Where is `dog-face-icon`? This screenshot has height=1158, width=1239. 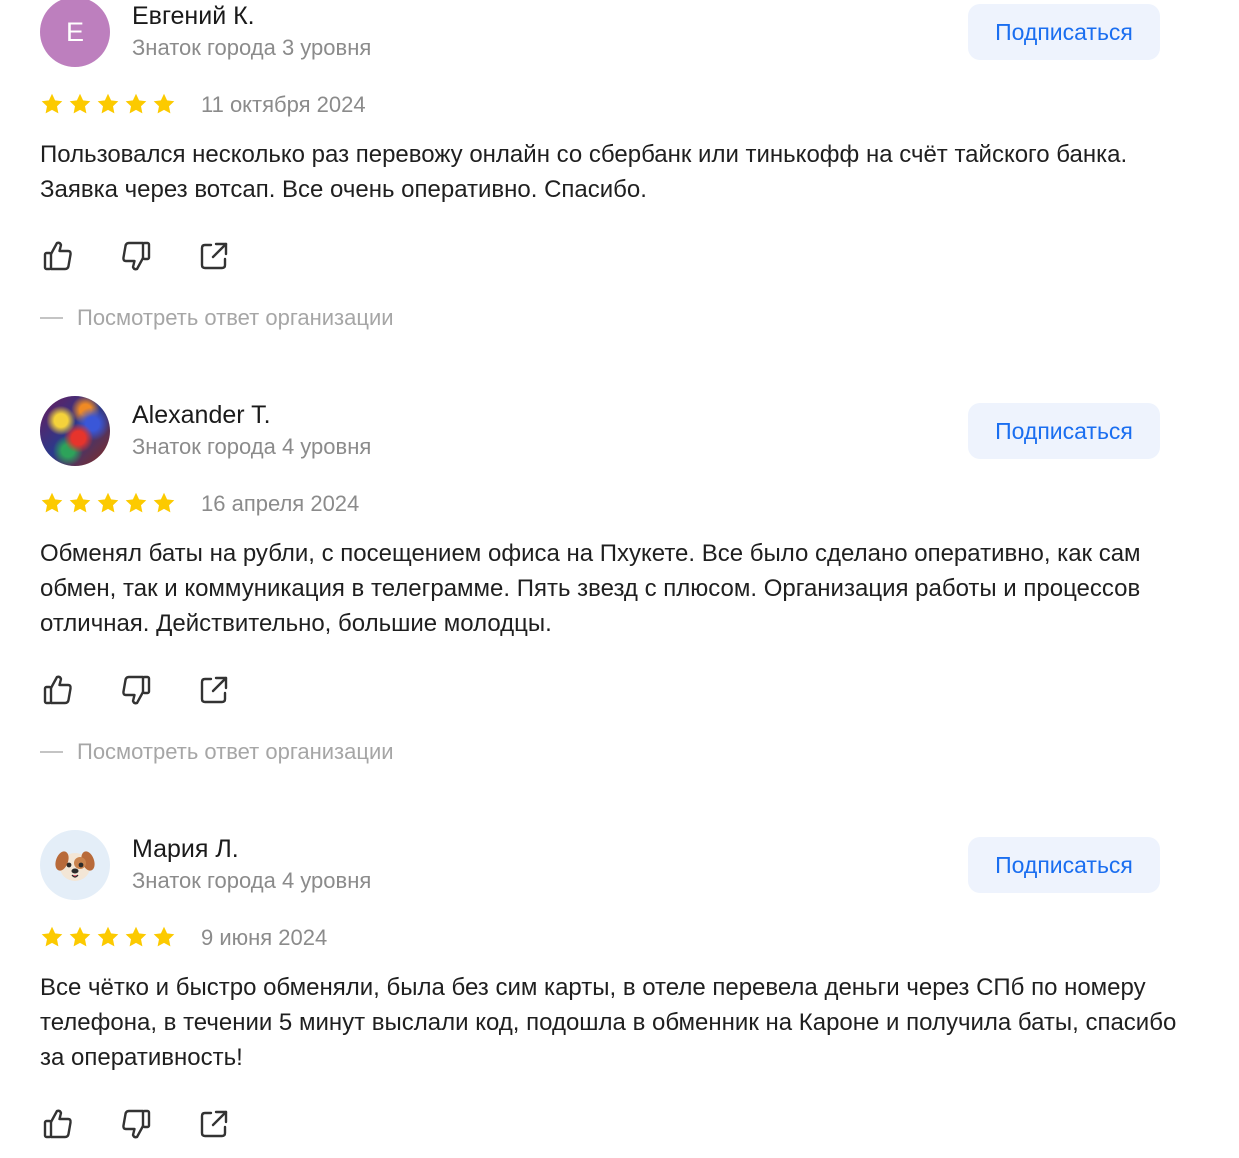 dog-face-icon is located at coordinates (75, 866).